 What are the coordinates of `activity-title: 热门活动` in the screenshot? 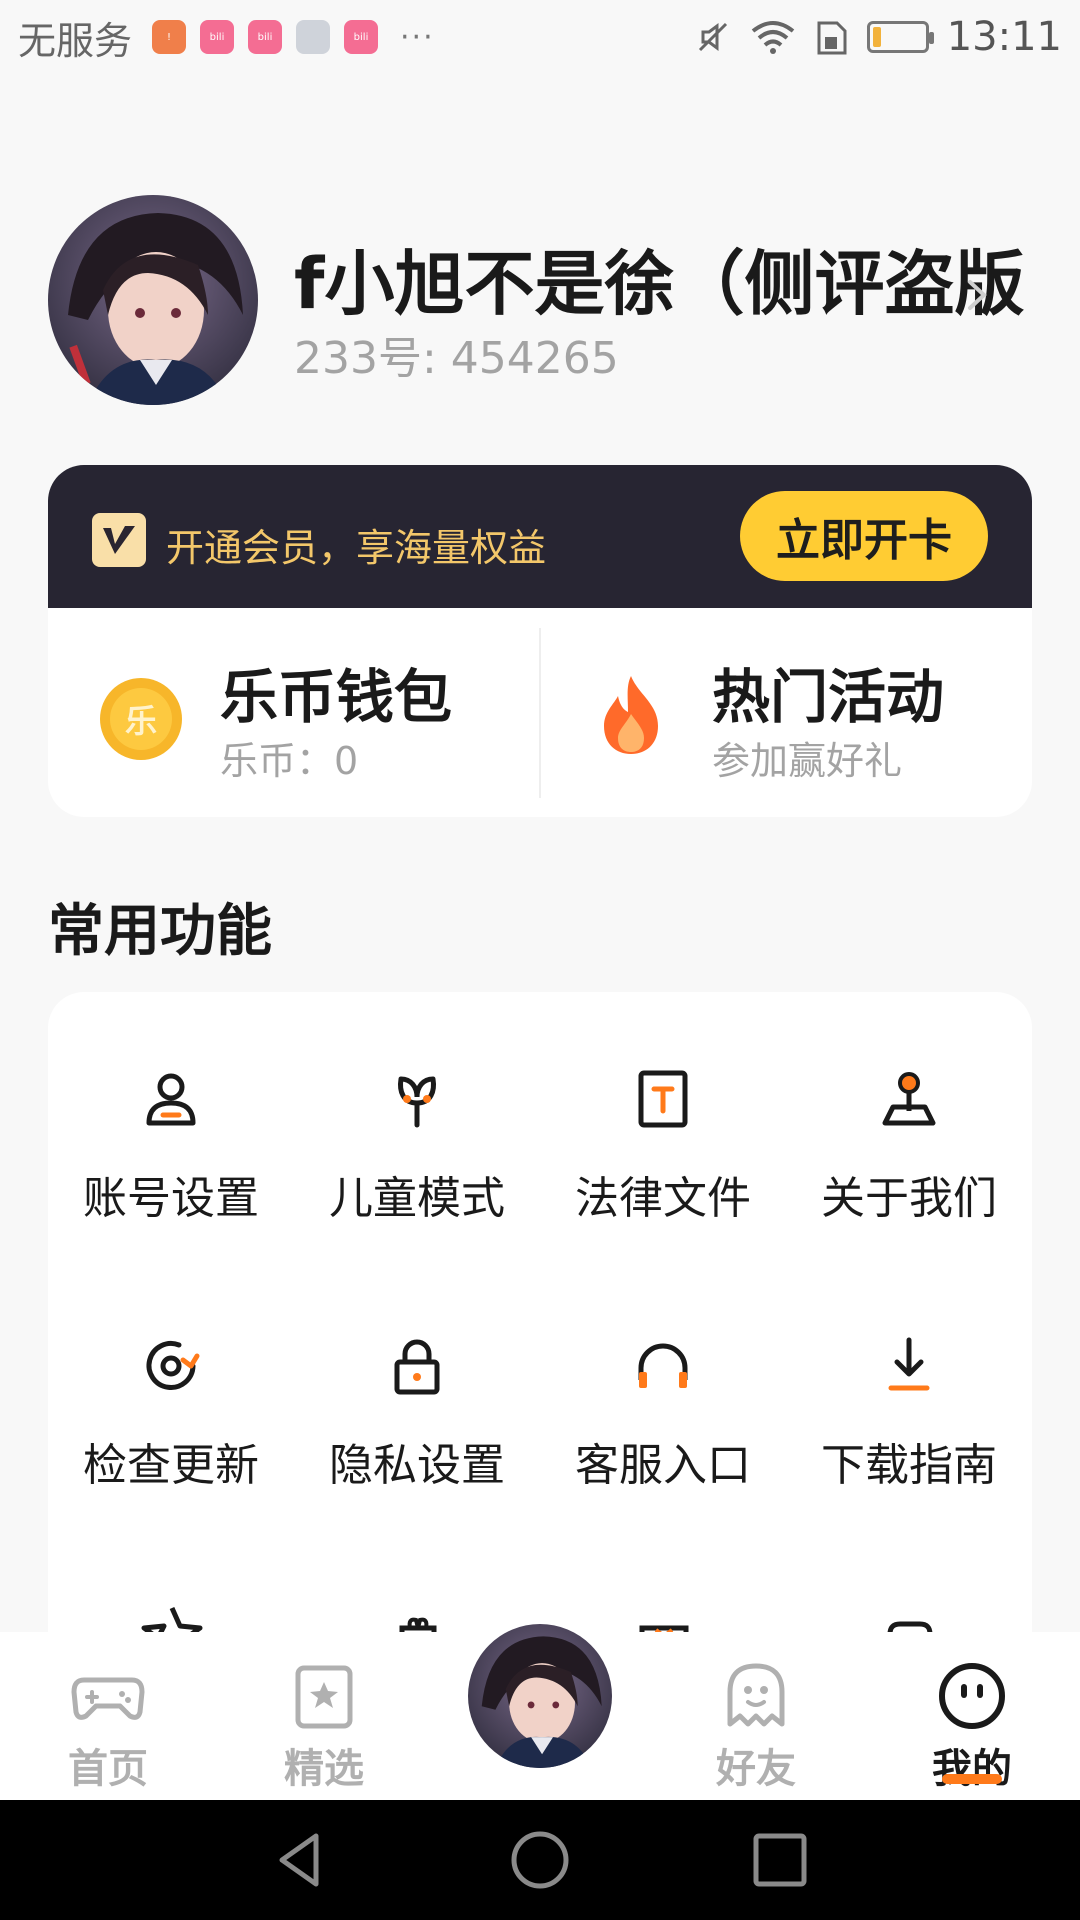 It's located at (828, 697).